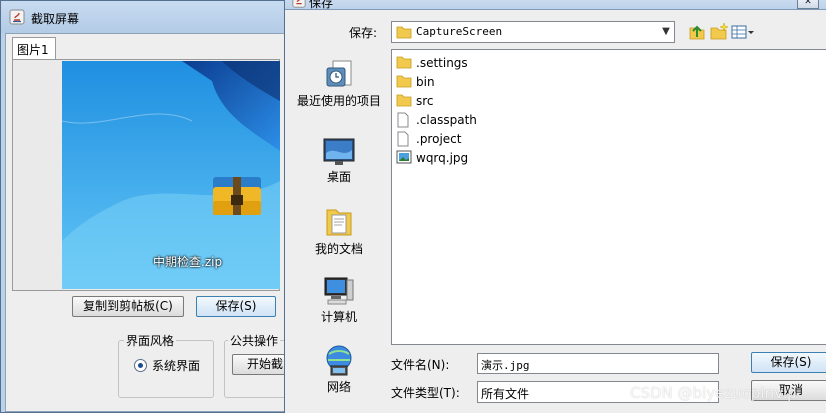 This screenshot has height=413, width=826. Describe the element at coordinates (339, 222) in the screenshot. I see `documents-icon` at that location.